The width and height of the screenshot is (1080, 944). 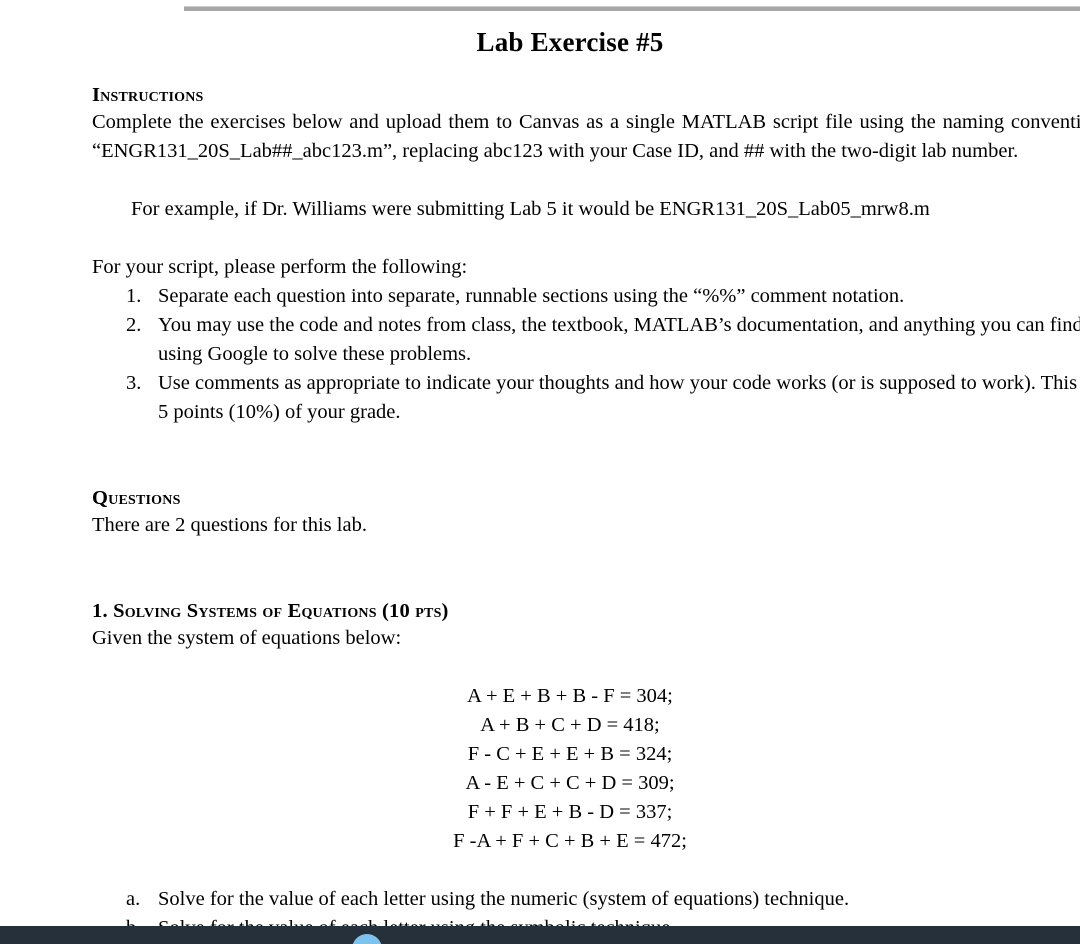 I want to click on circle-app-icon, so click(x=367, y=939).